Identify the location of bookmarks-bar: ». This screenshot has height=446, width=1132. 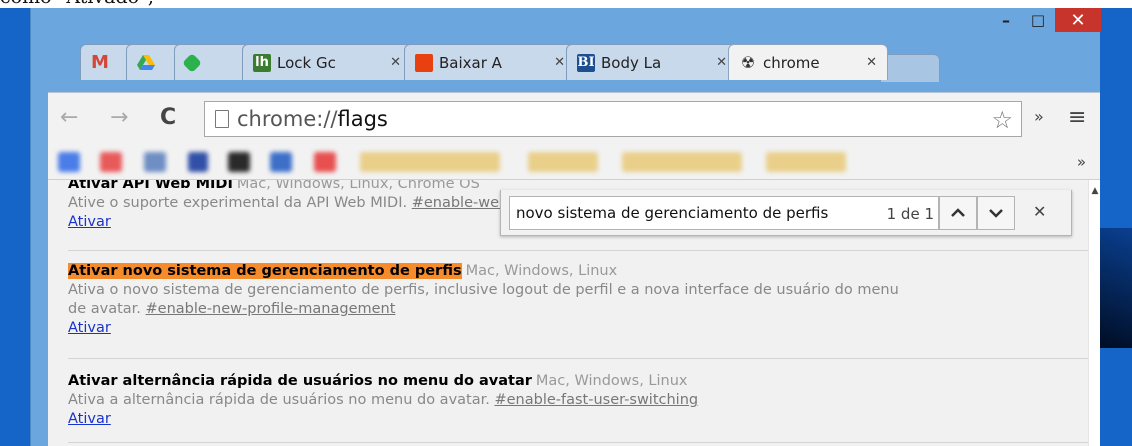
(574, 162).